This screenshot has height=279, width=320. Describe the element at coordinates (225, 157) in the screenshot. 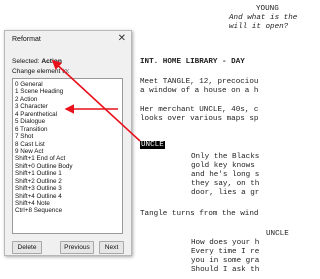

I see `document-line: Only the Blacks` at that location.